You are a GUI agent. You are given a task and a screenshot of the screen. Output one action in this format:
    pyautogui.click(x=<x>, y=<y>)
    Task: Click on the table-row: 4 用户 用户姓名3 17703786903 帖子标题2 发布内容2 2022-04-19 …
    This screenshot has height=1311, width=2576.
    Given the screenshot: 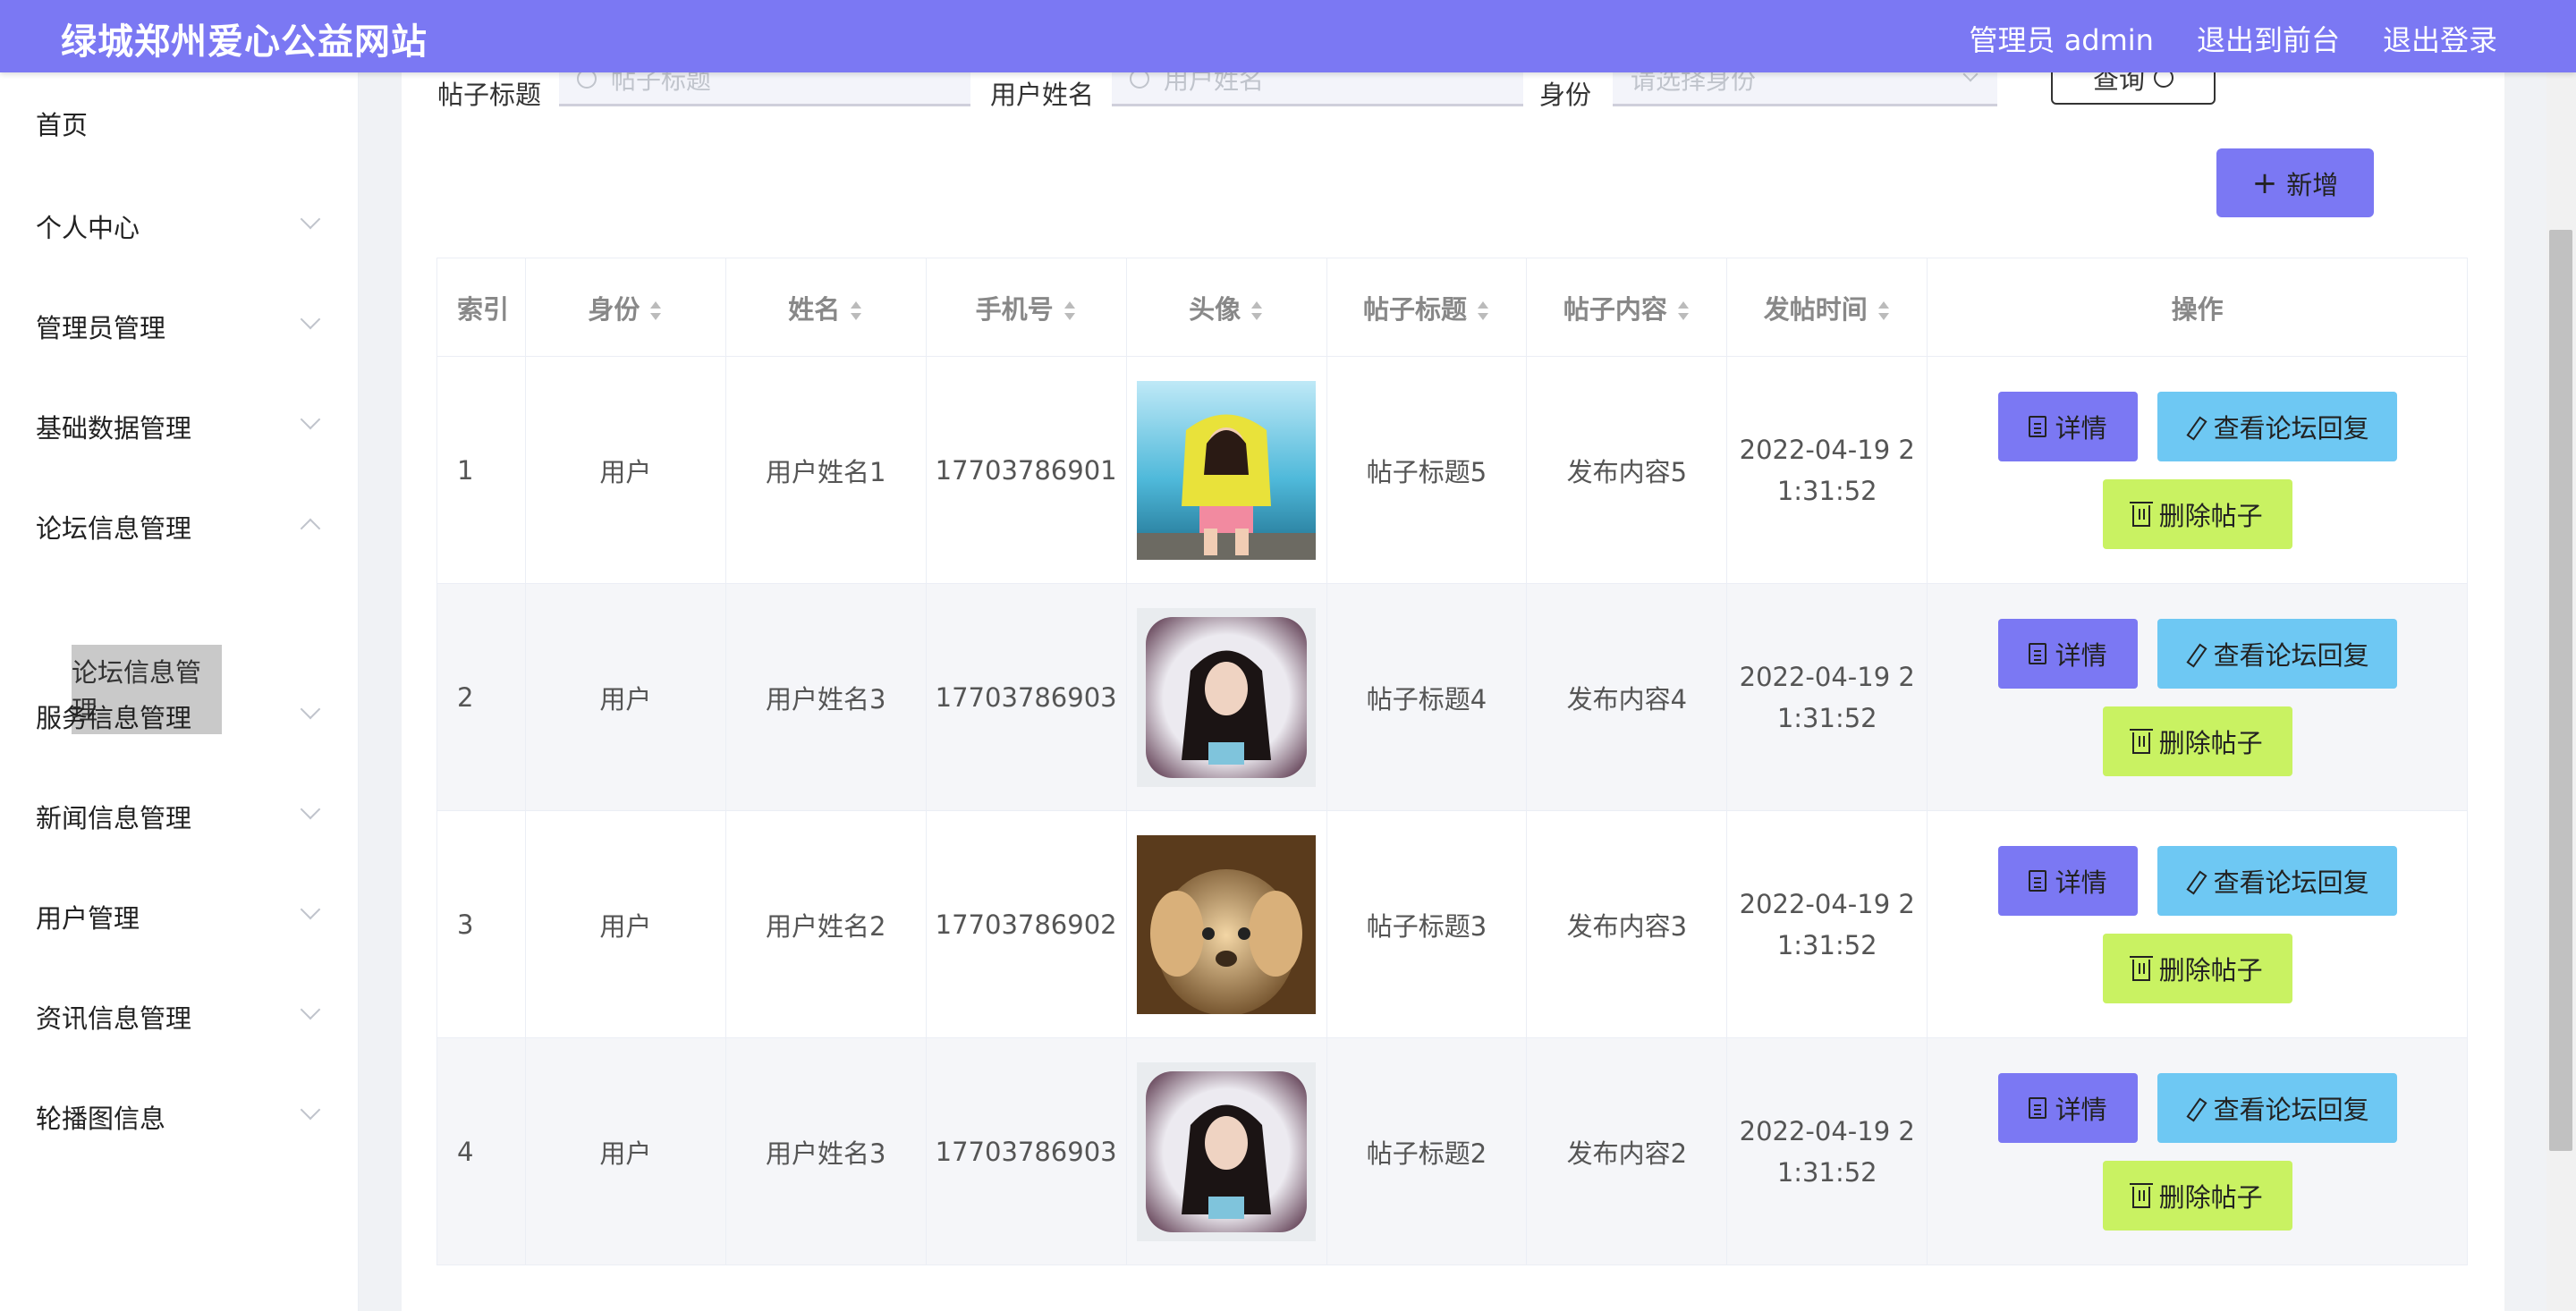 What is the action you would take?
    pyautogui.click(x=1452, y=1151)
    